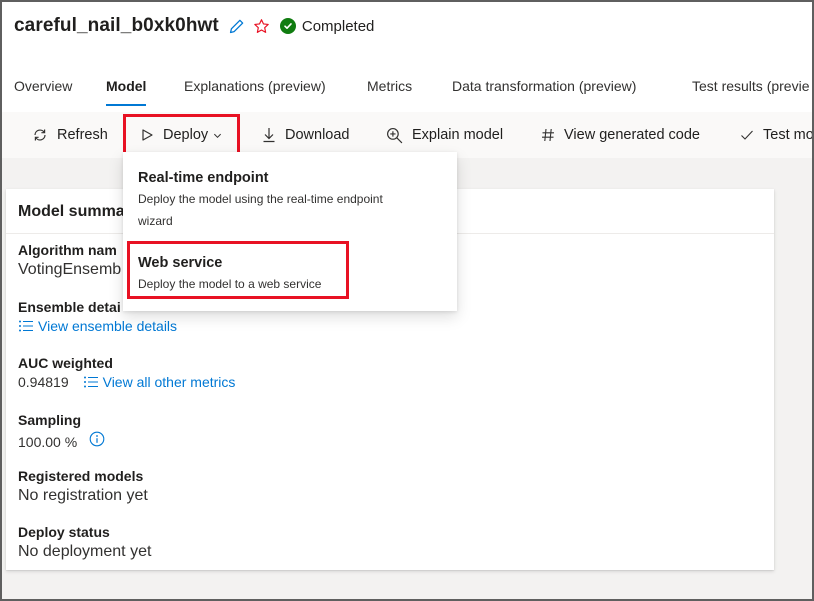  What do you see at coordinates (116, 25) in the screenshot?
I see `run-title: careful_nail_b0xk0hwt` at bounding box center [116, 25].